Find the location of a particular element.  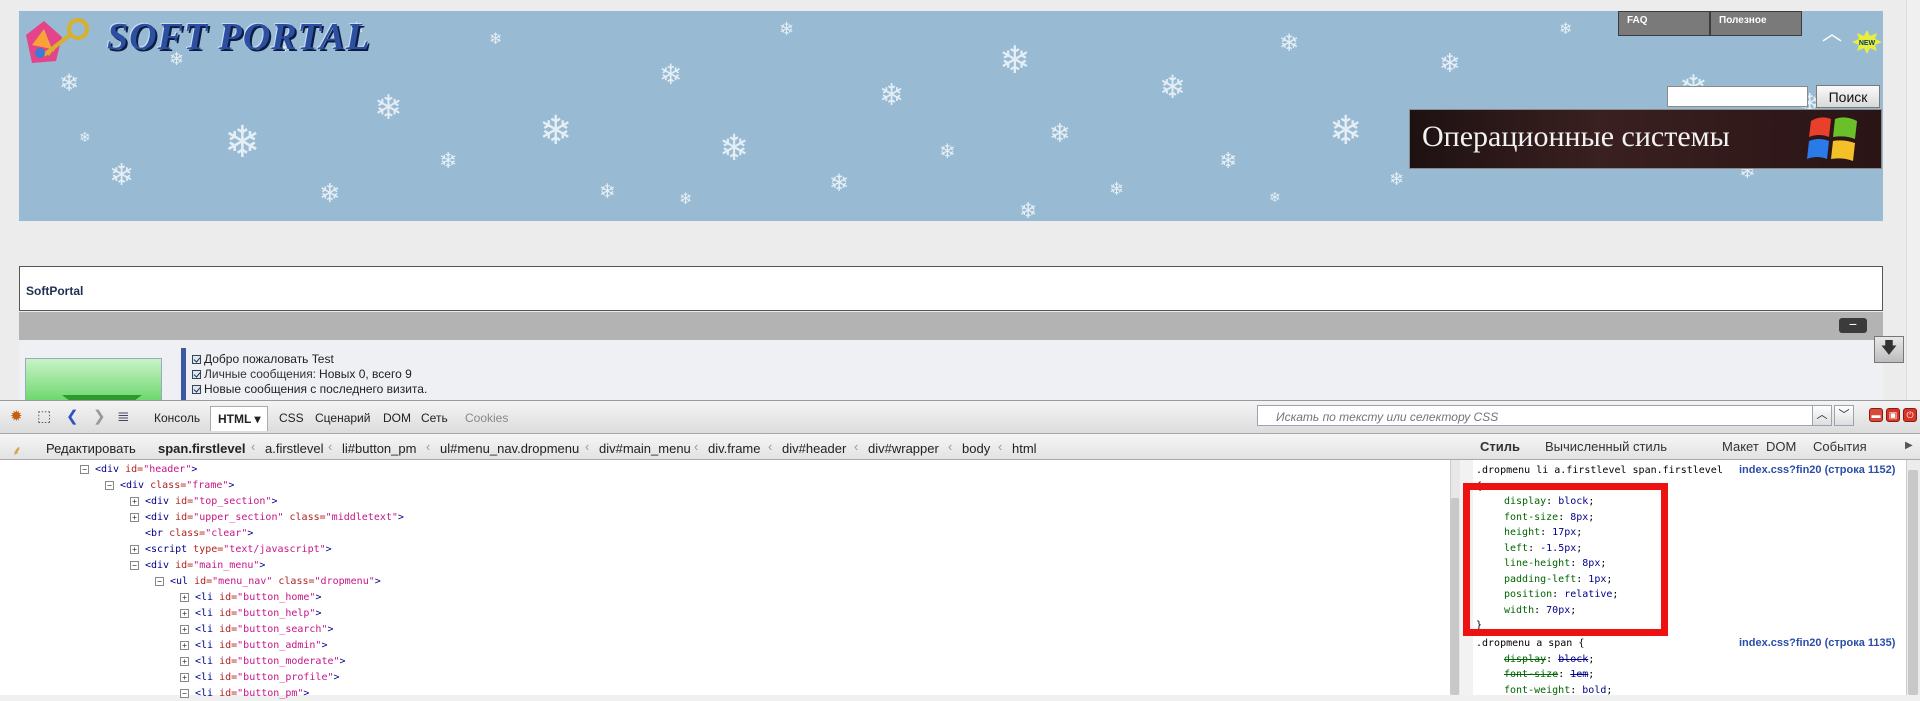

tab-dom: DOM is located at coordinates (397, 418).